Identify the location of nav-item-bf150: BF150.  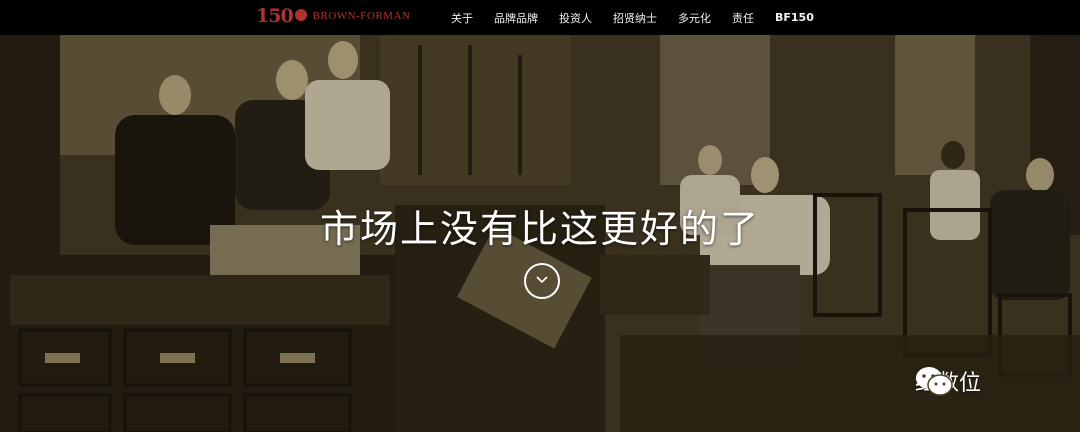
(794, 17).